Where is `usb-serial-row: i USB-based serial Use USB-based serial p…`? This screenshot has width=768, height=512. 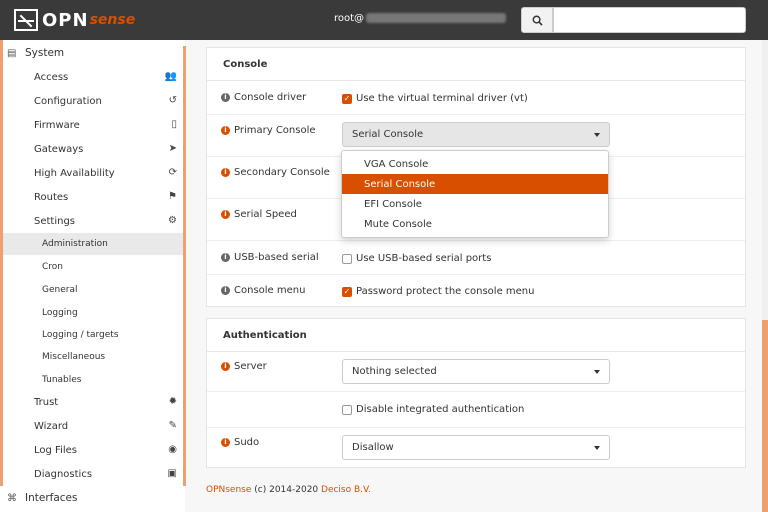
usb-serial-row: i USB-based serial Use USB-based serial p… is located at coordinates (476, 258).